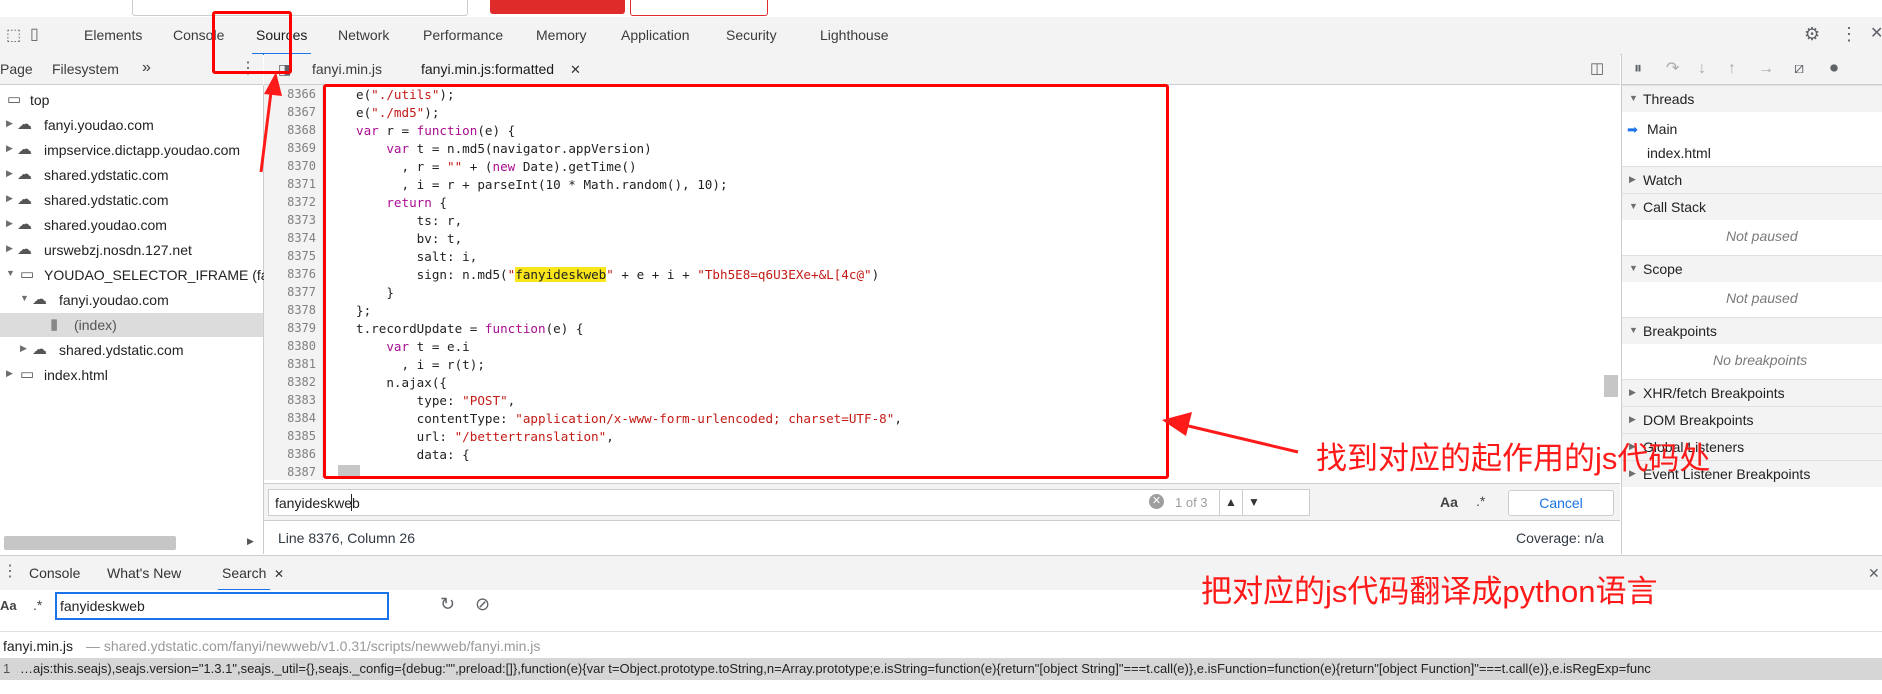 This screenshot has height=694, width=1882. Describe the element at coordinates (1752, 330) in the screenshot. I see `section-breakpoints: ▼ Breakpoints` at that location.